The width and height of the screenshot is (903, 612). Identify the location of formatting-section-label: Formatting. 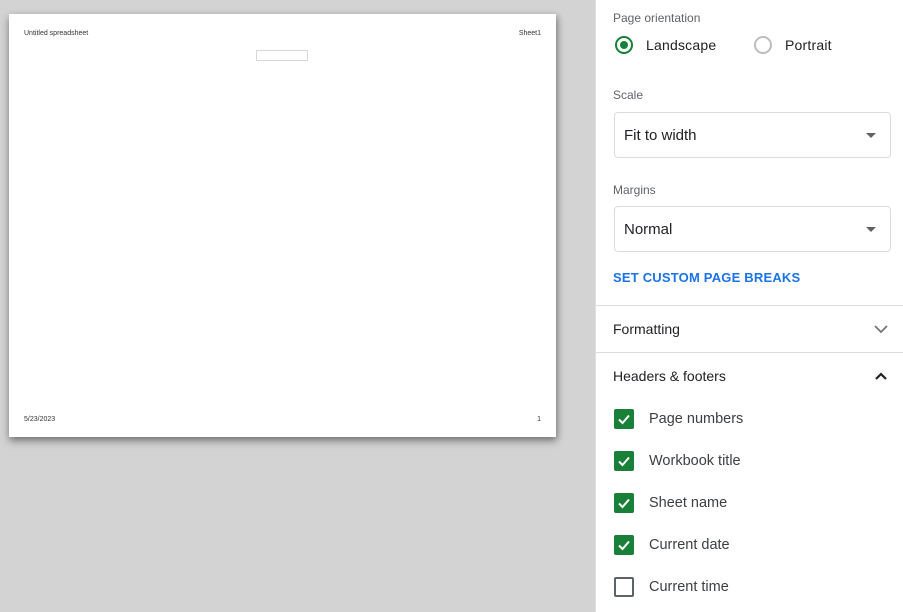
(646, 329).